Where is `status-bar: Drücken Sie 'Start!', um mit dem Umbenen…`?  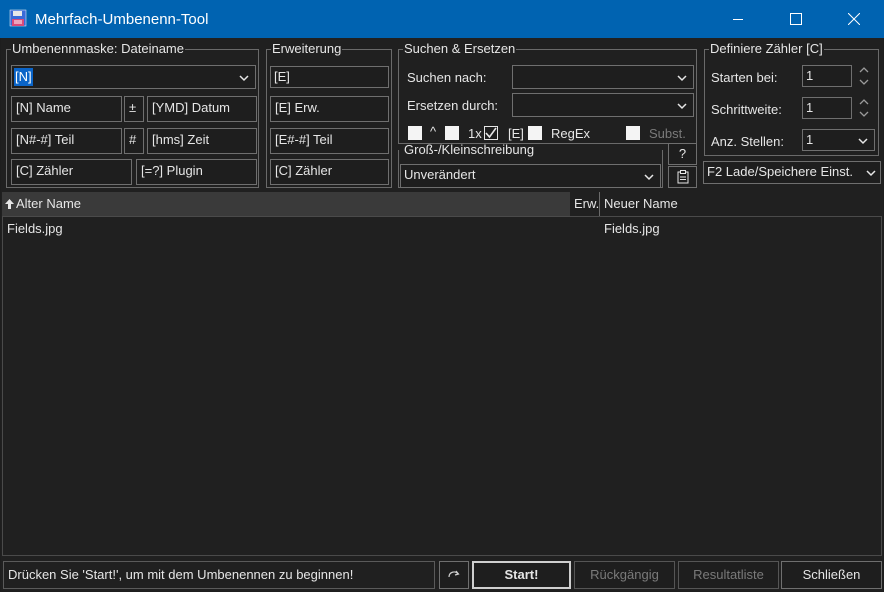 status-bar: Drücken Sie 'Start!', um mit dem Umbenen… is located at coordinates (442, 575).